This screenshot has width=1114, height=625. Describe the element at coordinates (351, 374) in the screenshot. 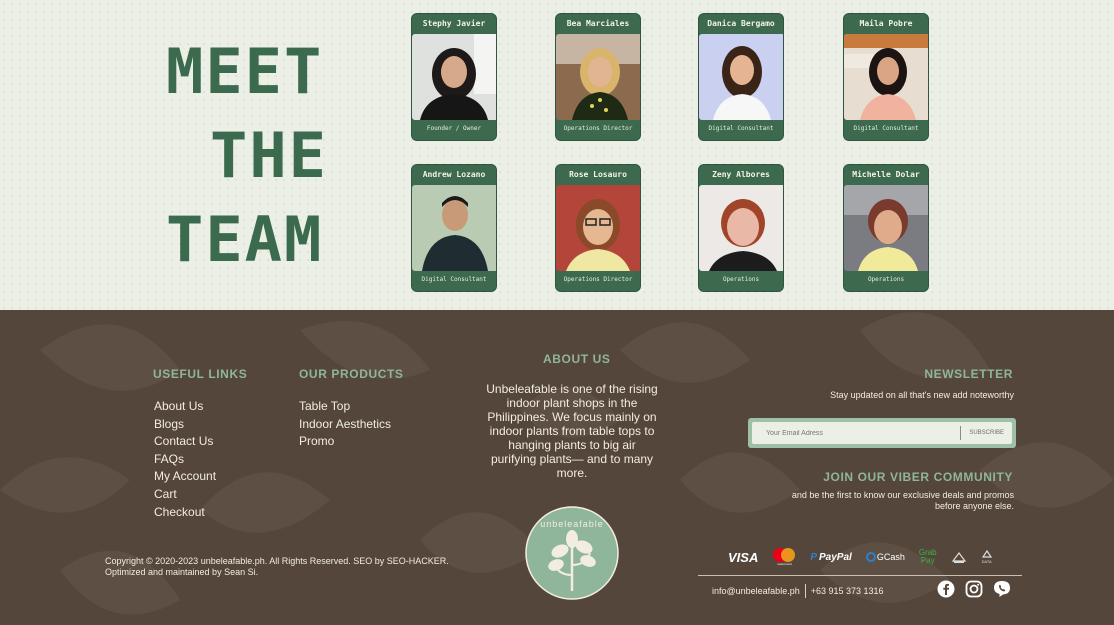

I see `our-products-heading: OUR PRODUCTS` at that location.